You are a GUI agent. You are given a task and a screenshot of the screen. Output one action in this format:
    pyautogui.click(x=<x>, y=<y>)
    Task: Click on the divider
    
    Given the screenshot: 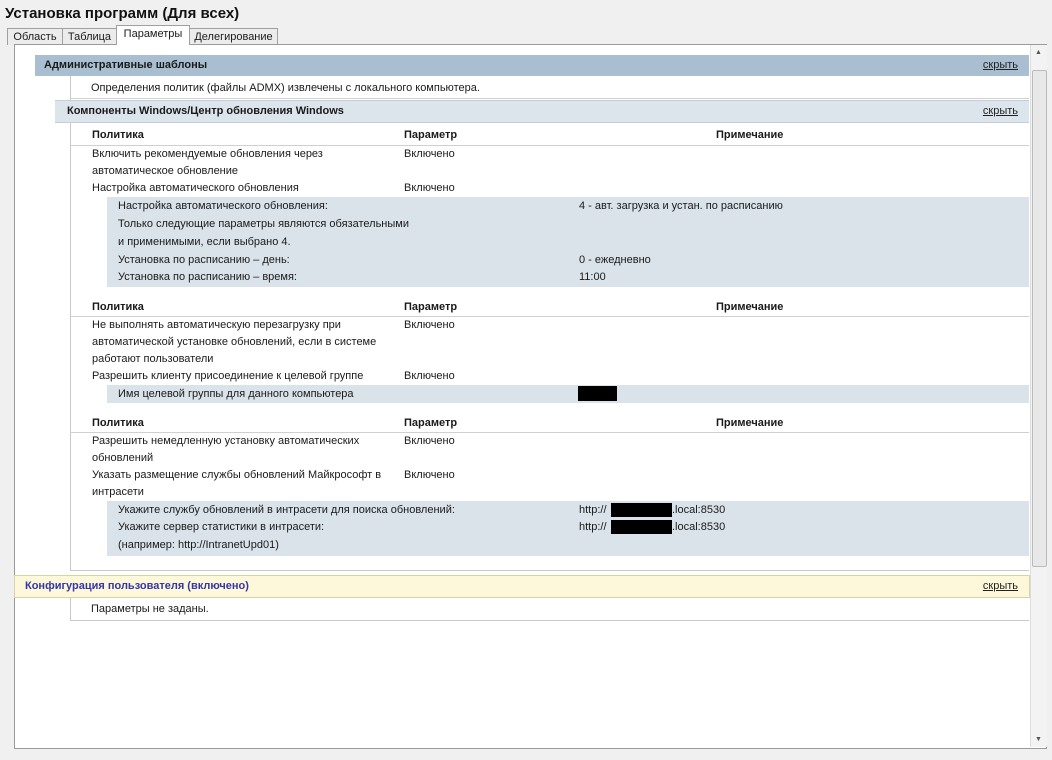 What is the action you would take?
    pyautogui.click(x=70, y=323)
    